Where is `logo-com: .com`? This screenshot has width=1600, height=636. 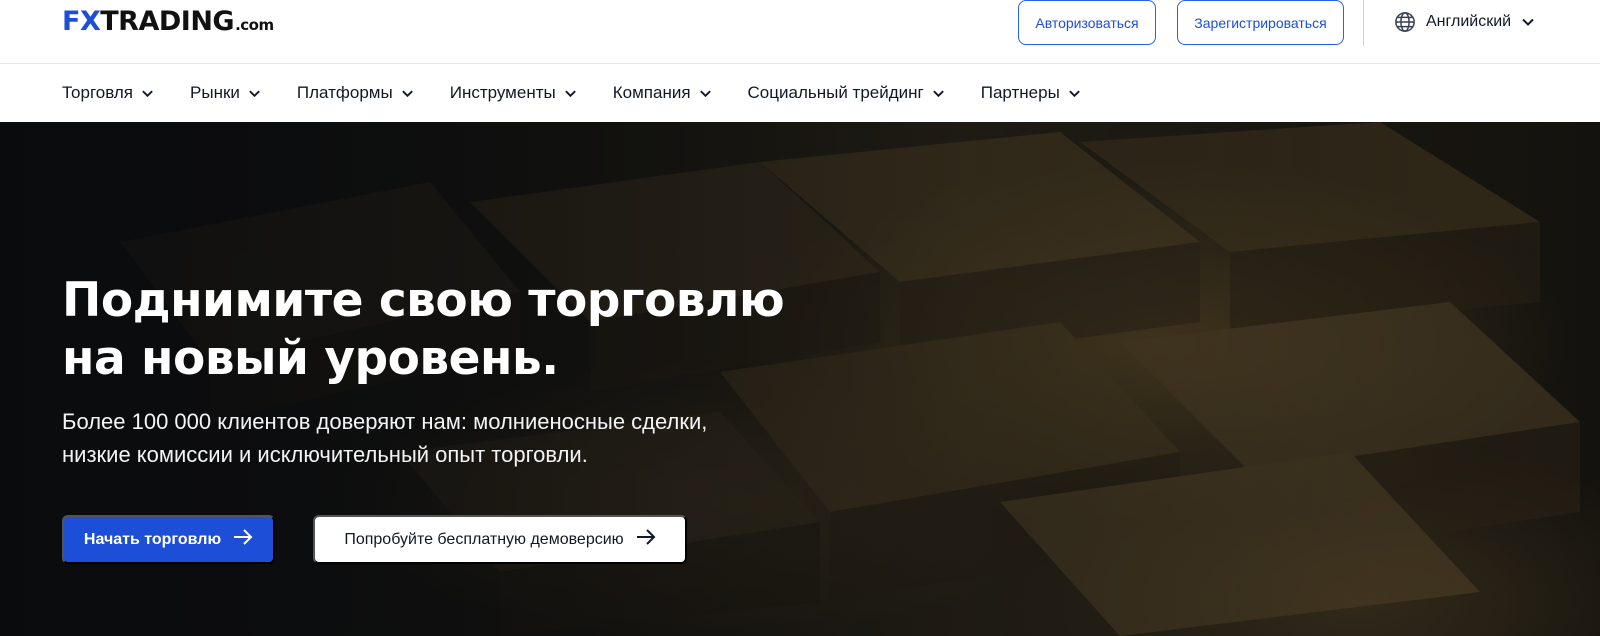 logo-com: .com is located at coordinates (254, 25).